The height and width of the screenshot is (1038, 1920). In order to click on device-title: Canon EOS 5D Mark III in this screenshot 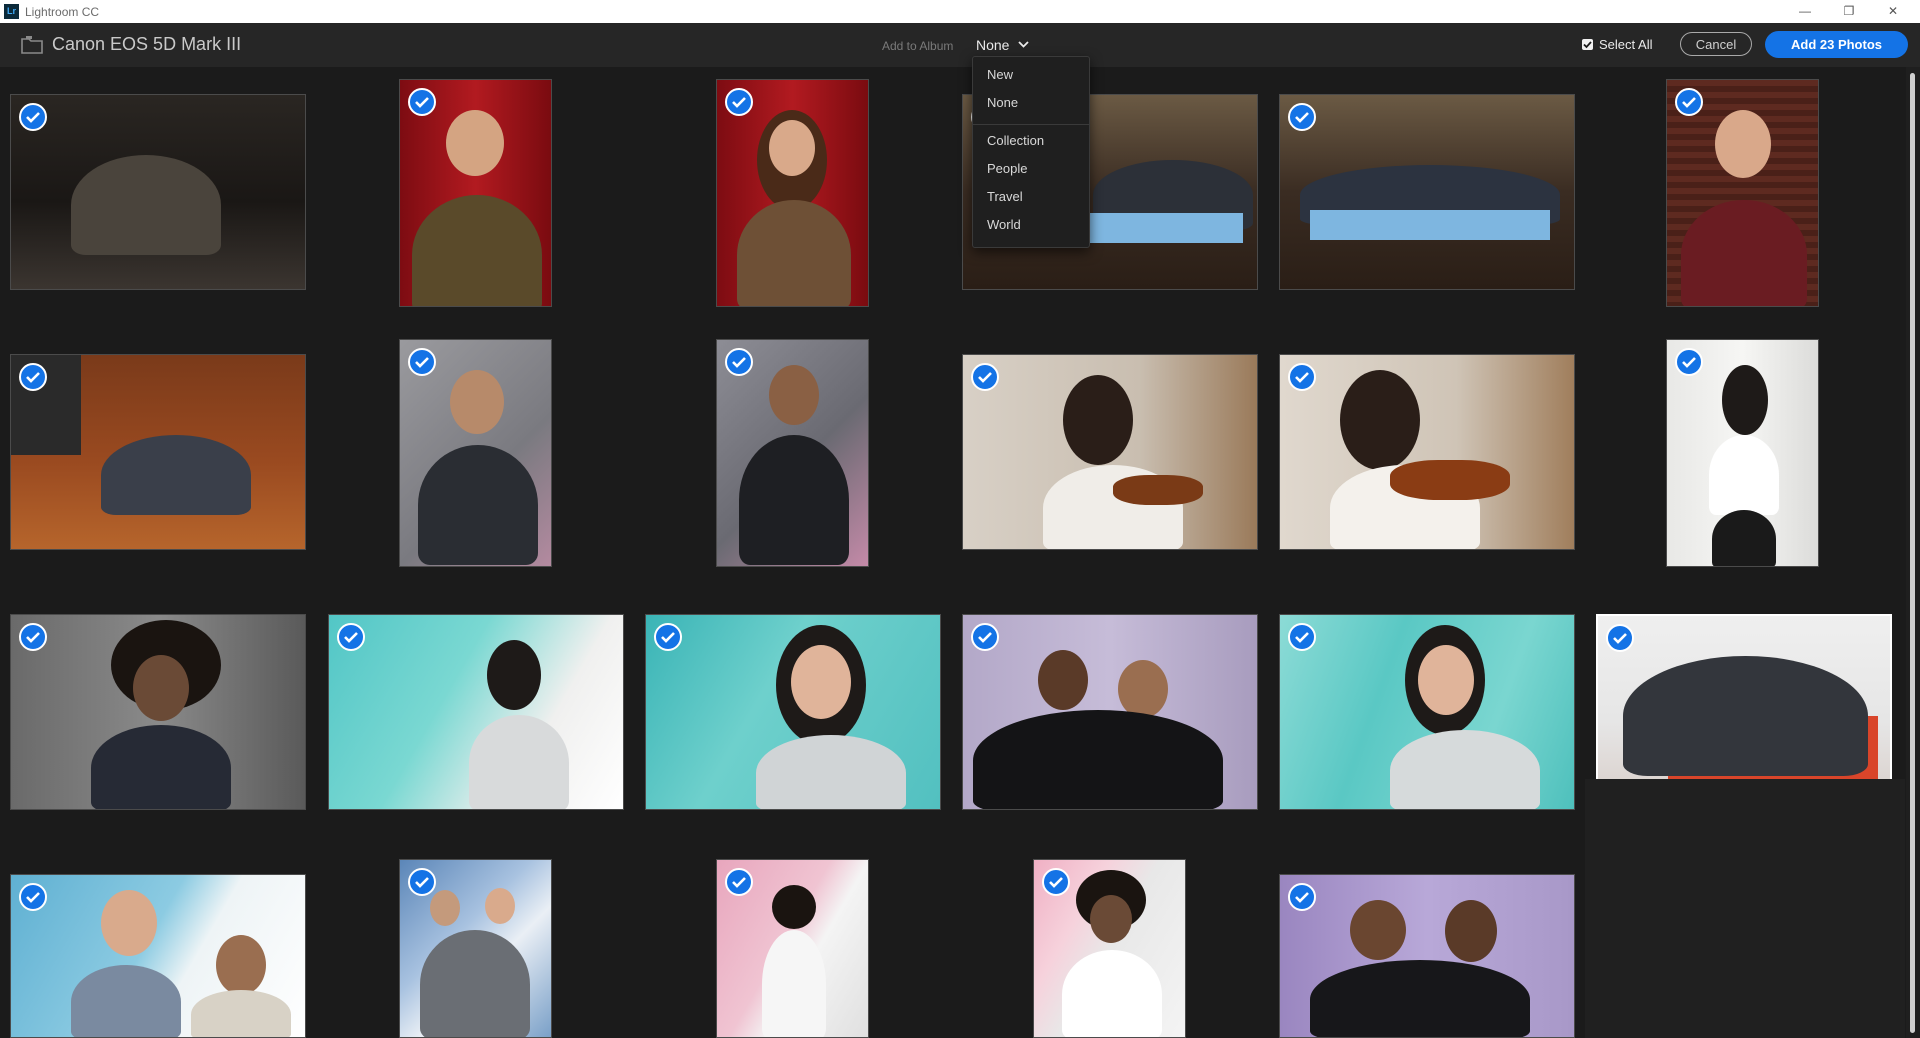, I will do `click(147, 44)`.